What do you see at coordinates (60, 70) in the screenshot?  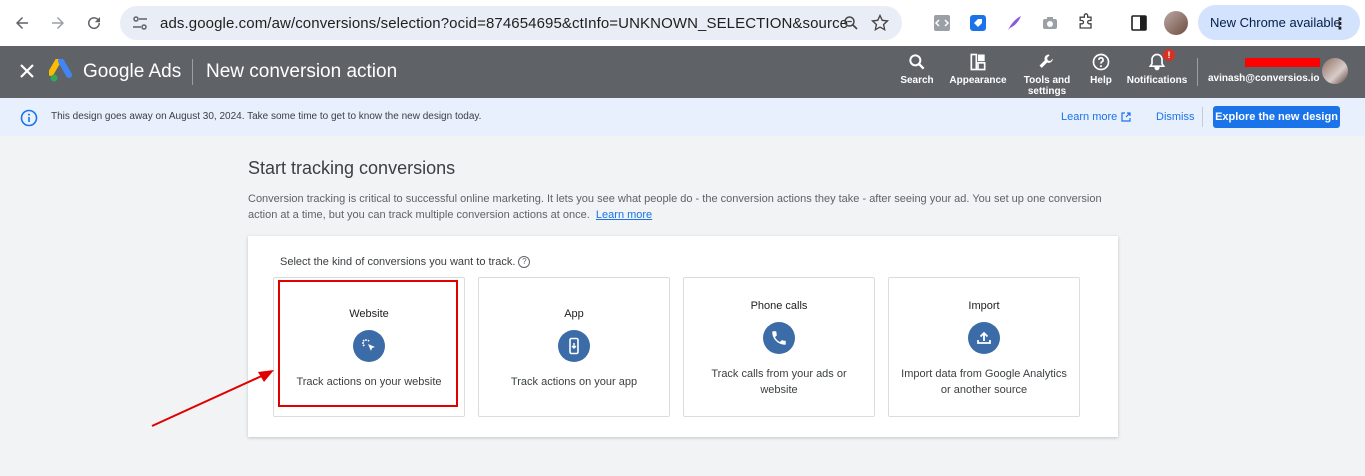 I see `google-ads-logo` at bounding box center [60, 70].